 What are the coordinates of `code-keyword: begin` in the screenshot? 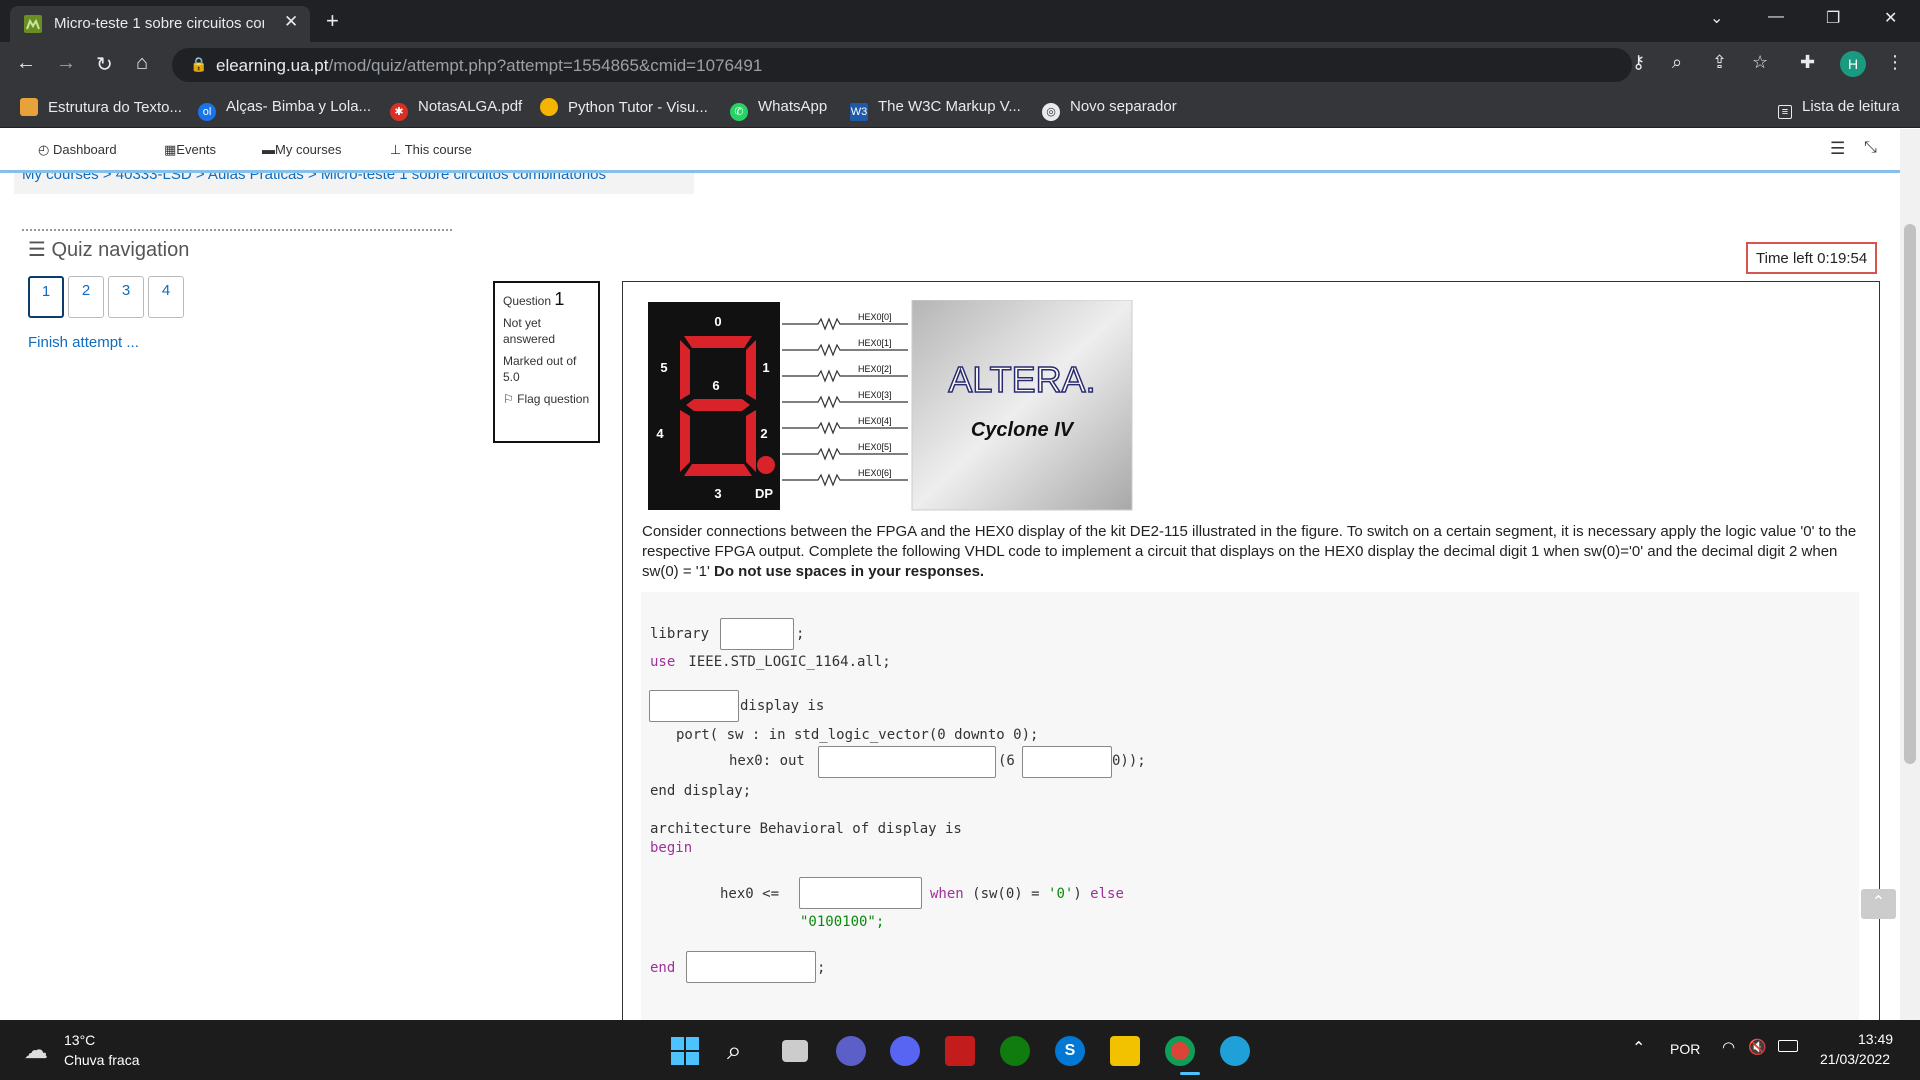 It's located at (671, 848).